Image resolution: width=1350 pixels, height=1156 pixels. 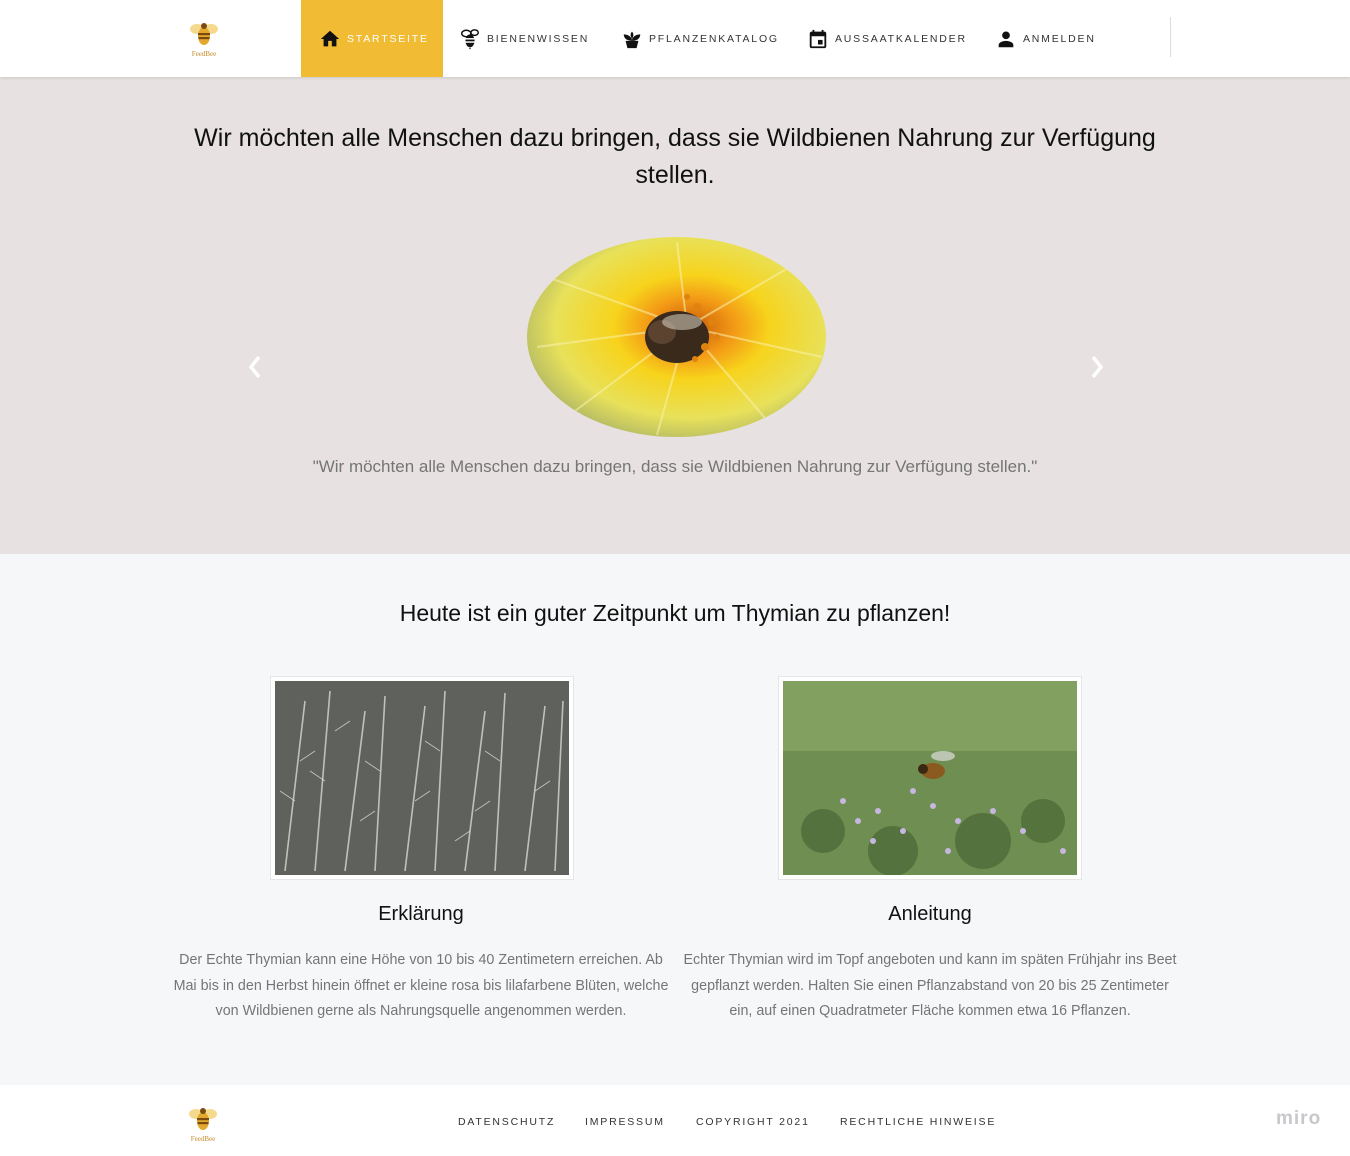 I want to click on footer-link-rechtliche-hinweise: RECHTLICHE HINWEISE, so click(x=918, y=1122).